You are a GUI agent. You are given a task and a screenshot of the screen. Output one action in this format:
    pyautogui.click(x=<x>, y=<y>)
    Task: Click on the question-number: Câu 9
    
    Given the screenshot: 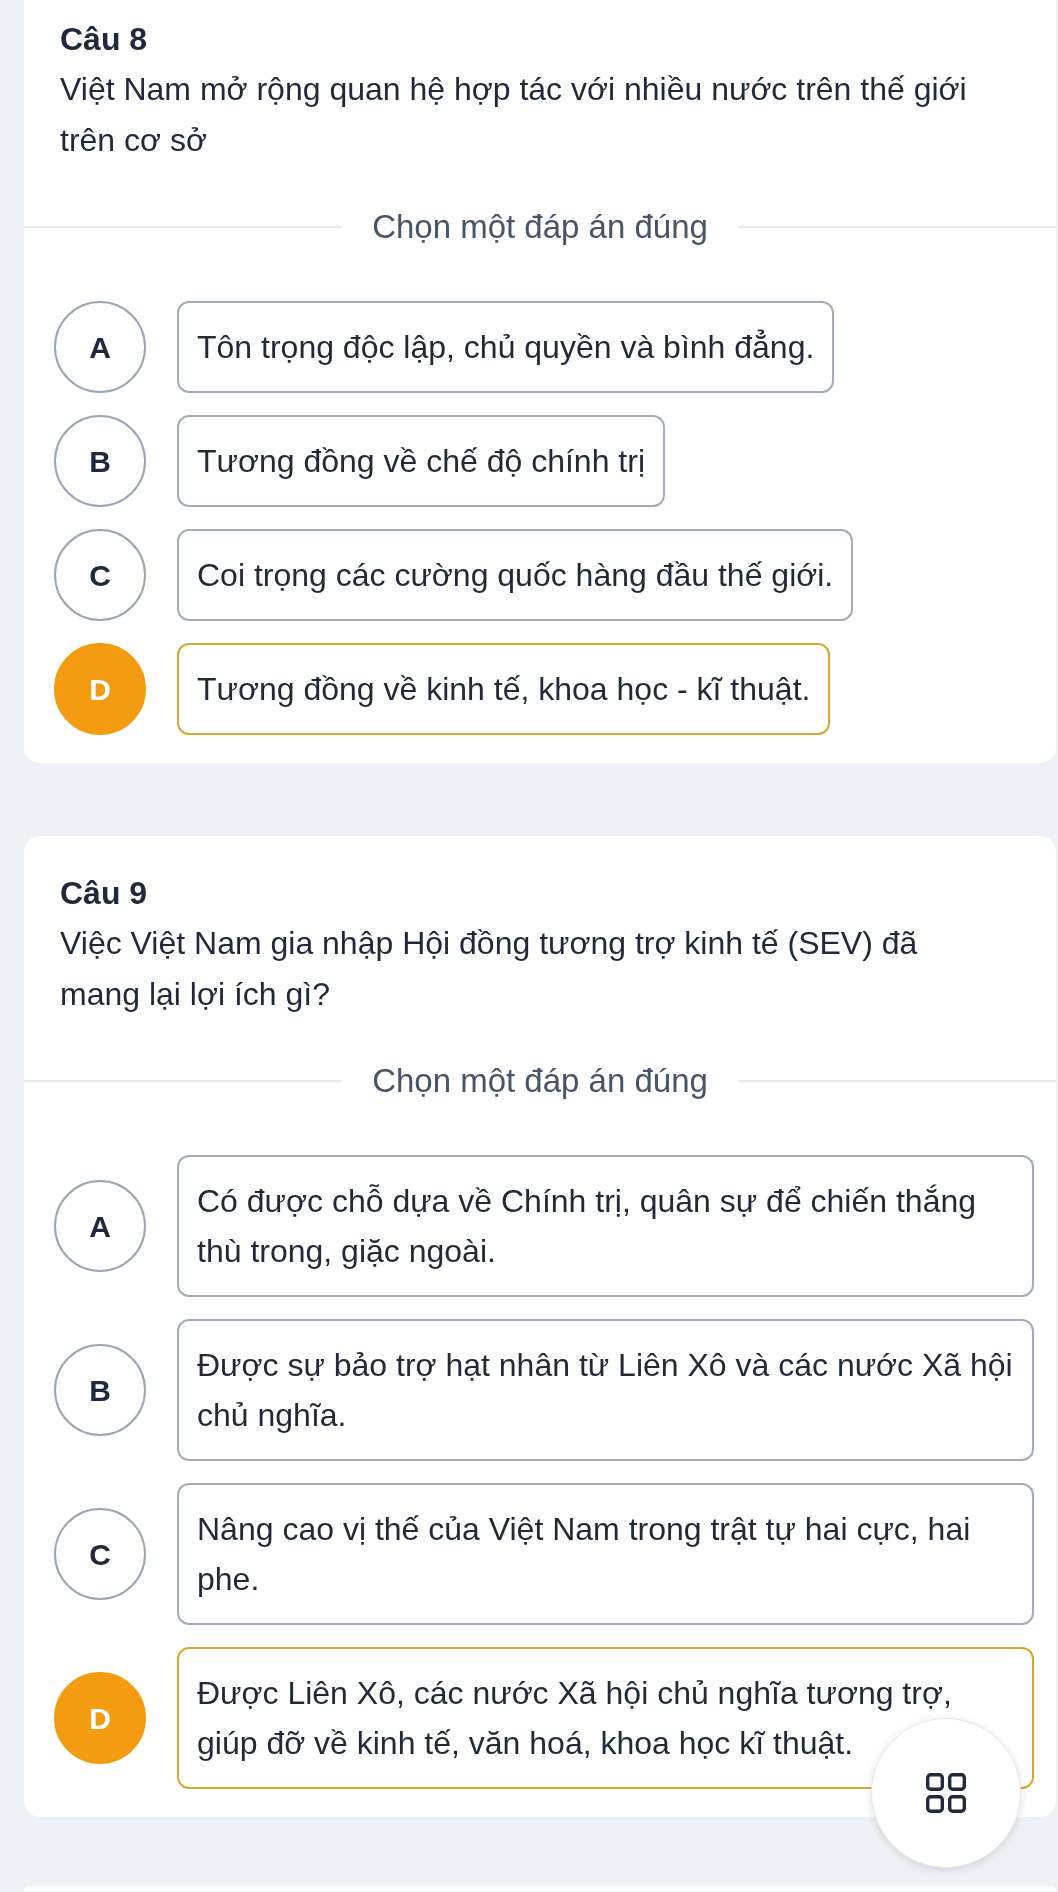 What is the action you would take?
    pyautogui.click(x=104, y=893)
    